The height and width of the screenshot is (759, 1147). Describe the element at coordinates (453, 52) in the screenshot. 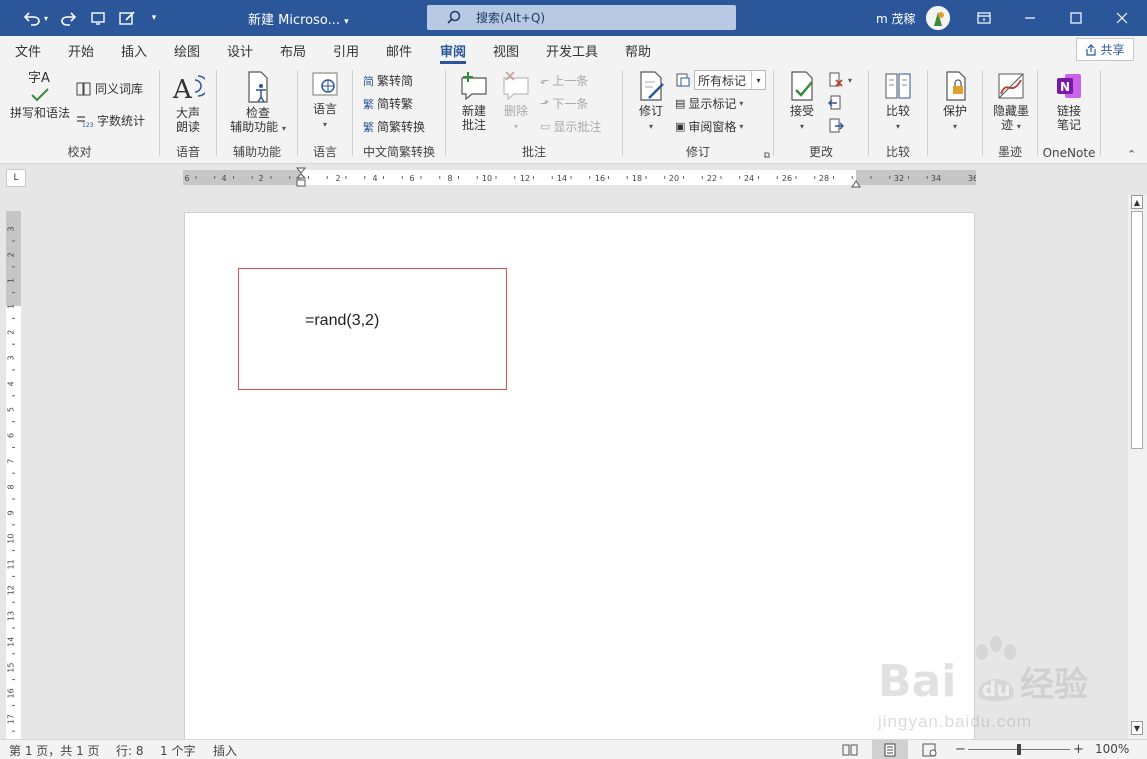

I see `tab-review: 审阅` at that location.